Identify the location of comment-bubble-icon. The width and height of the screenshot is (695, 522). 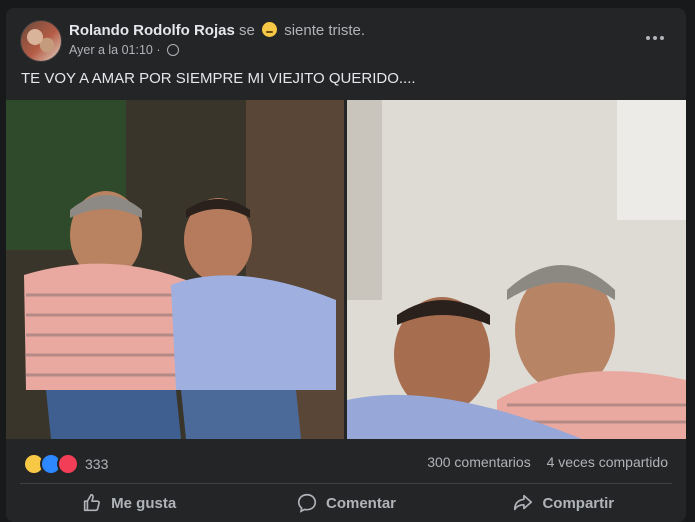
(307, 503).